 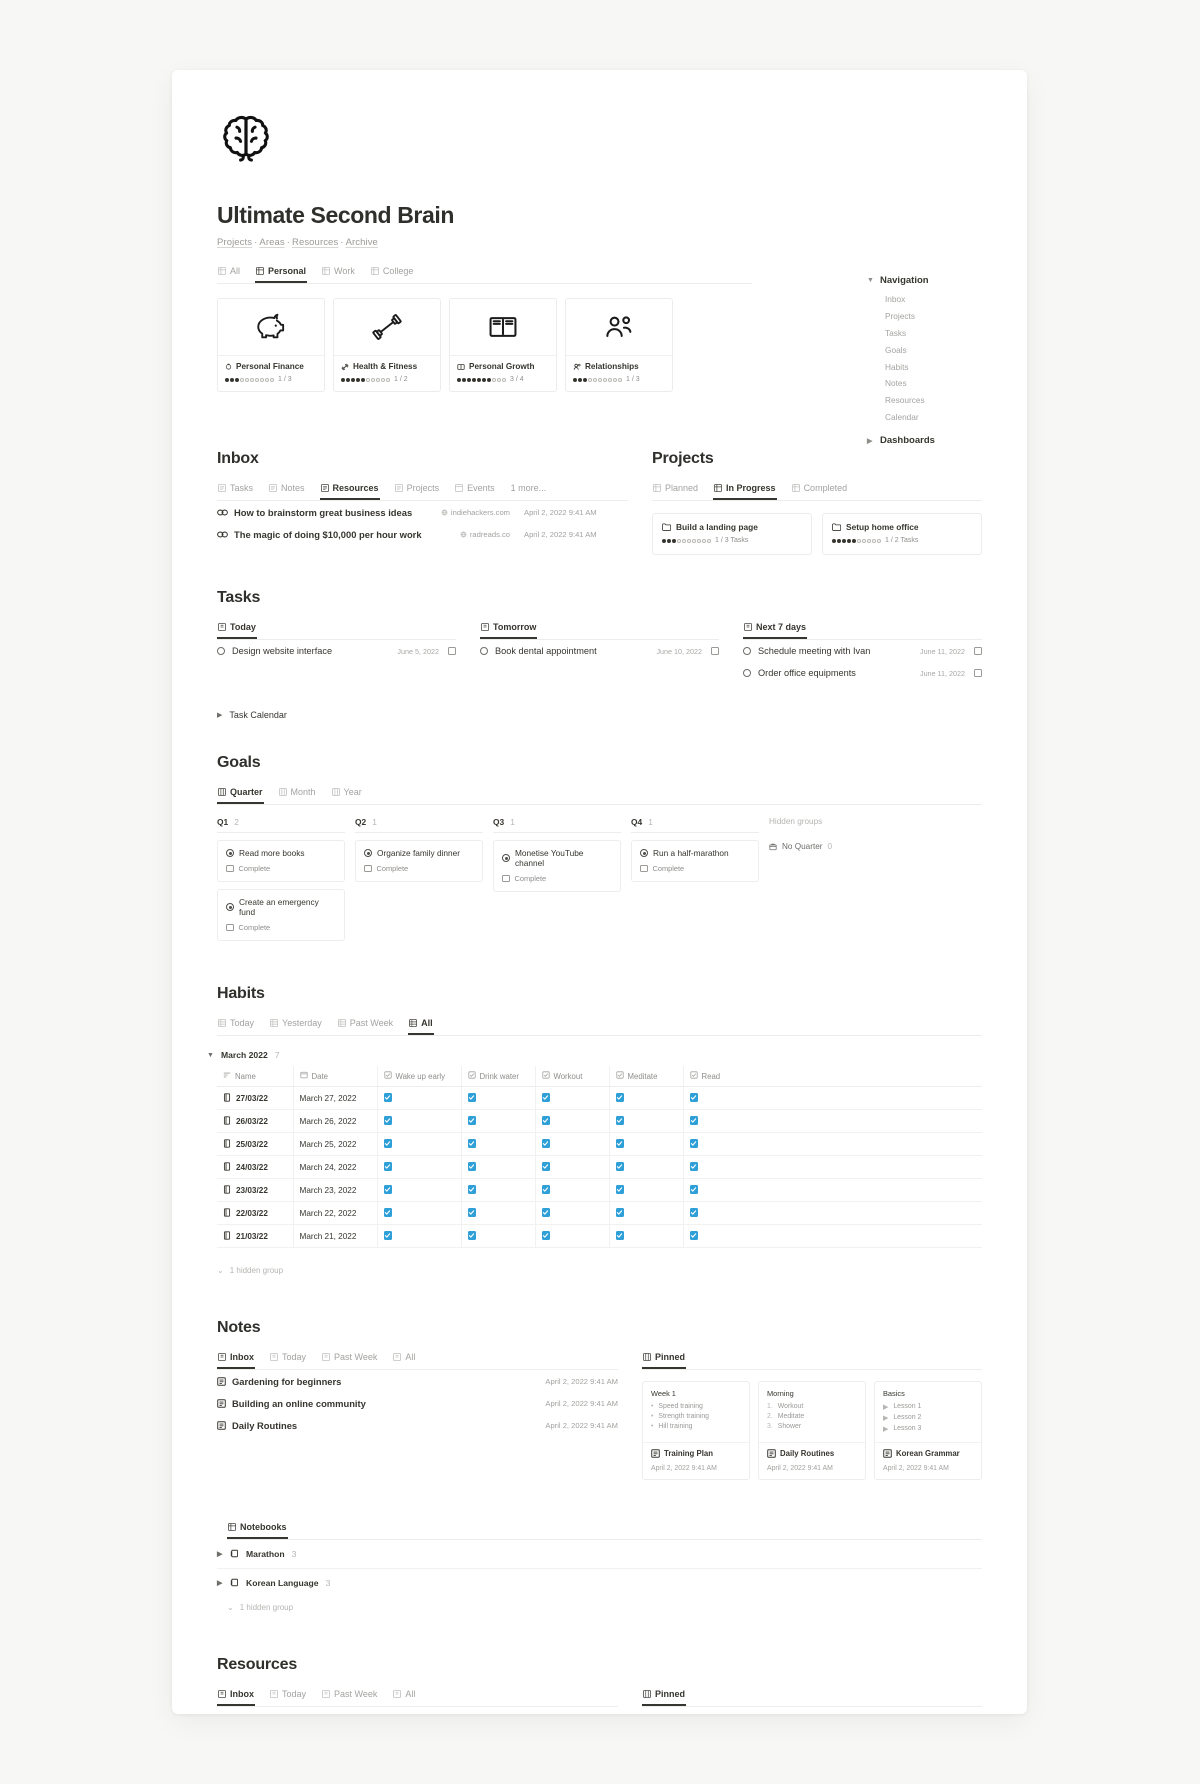 What do you see at coordinates (902, 534) in the screenshot?
I see `project-card: Setup home office 1 / 2 Tasks` at bounding box center [902, 534].